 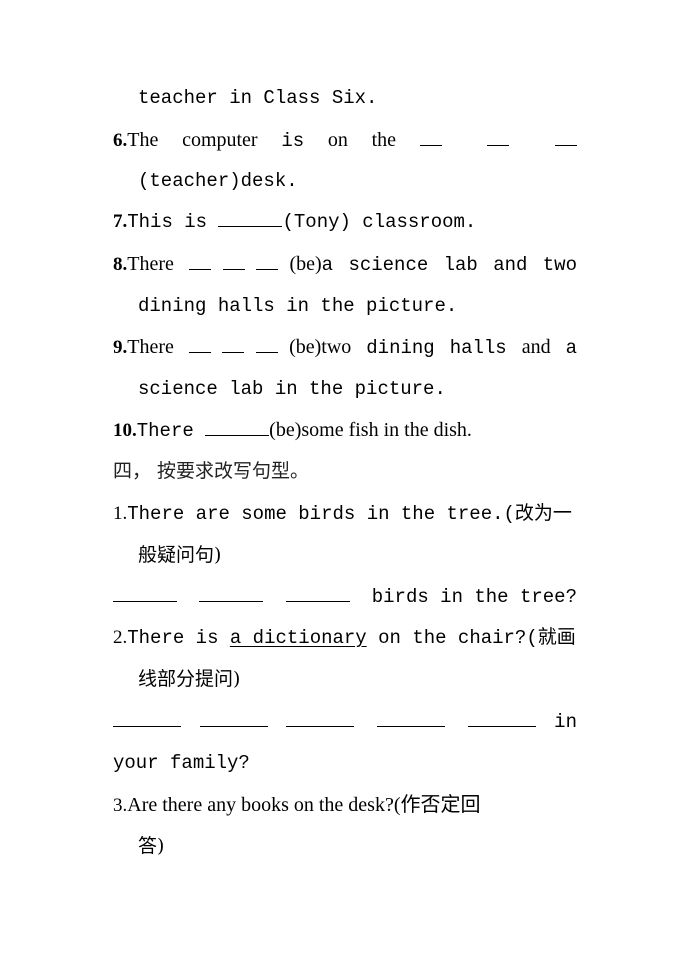 I want to click on rewrite-question-2: 2.There is a dictionary on the chair?(就画, so click(x=345, y=638).